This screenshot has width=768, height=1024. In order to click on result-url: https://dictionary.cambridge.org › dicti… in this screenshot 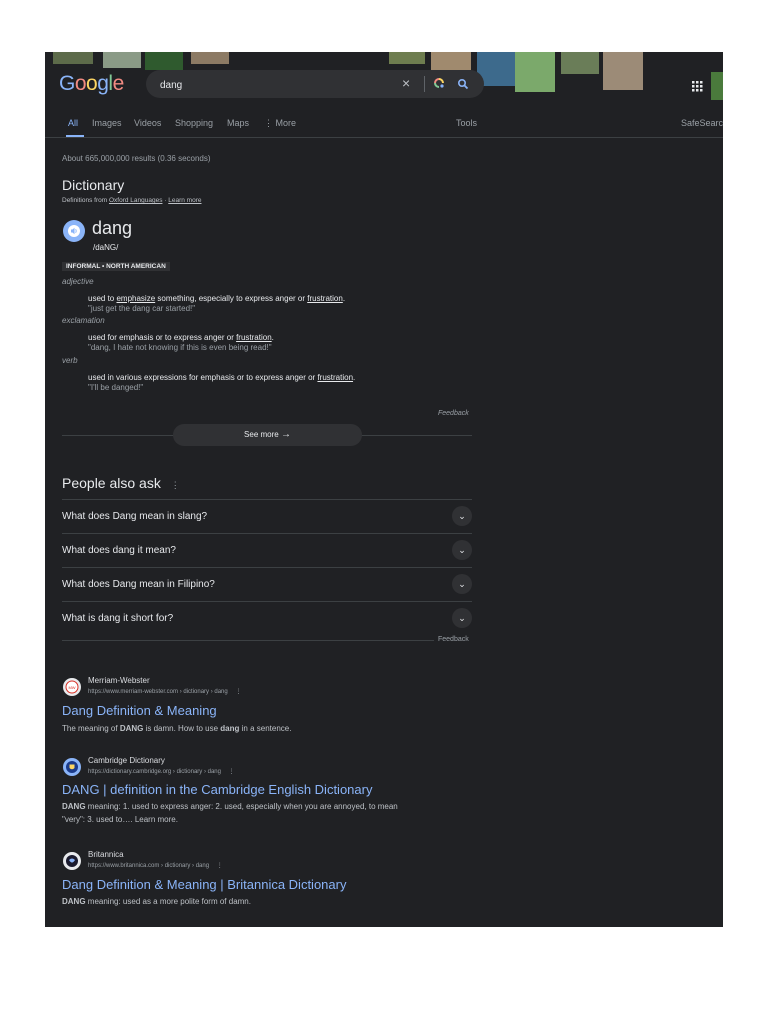, I will do `click(161, 771)`.